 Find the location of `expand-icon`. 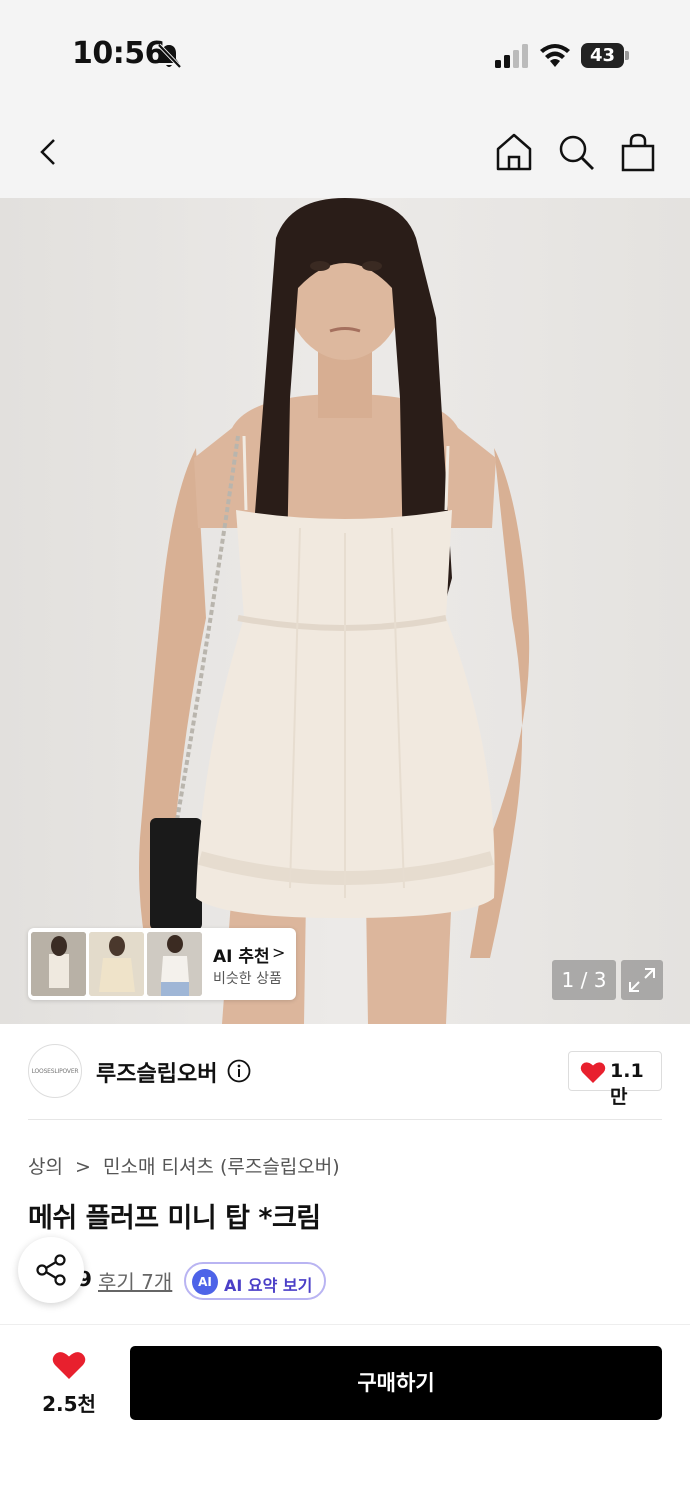

expand-icon is located at coordinates (642, 980).